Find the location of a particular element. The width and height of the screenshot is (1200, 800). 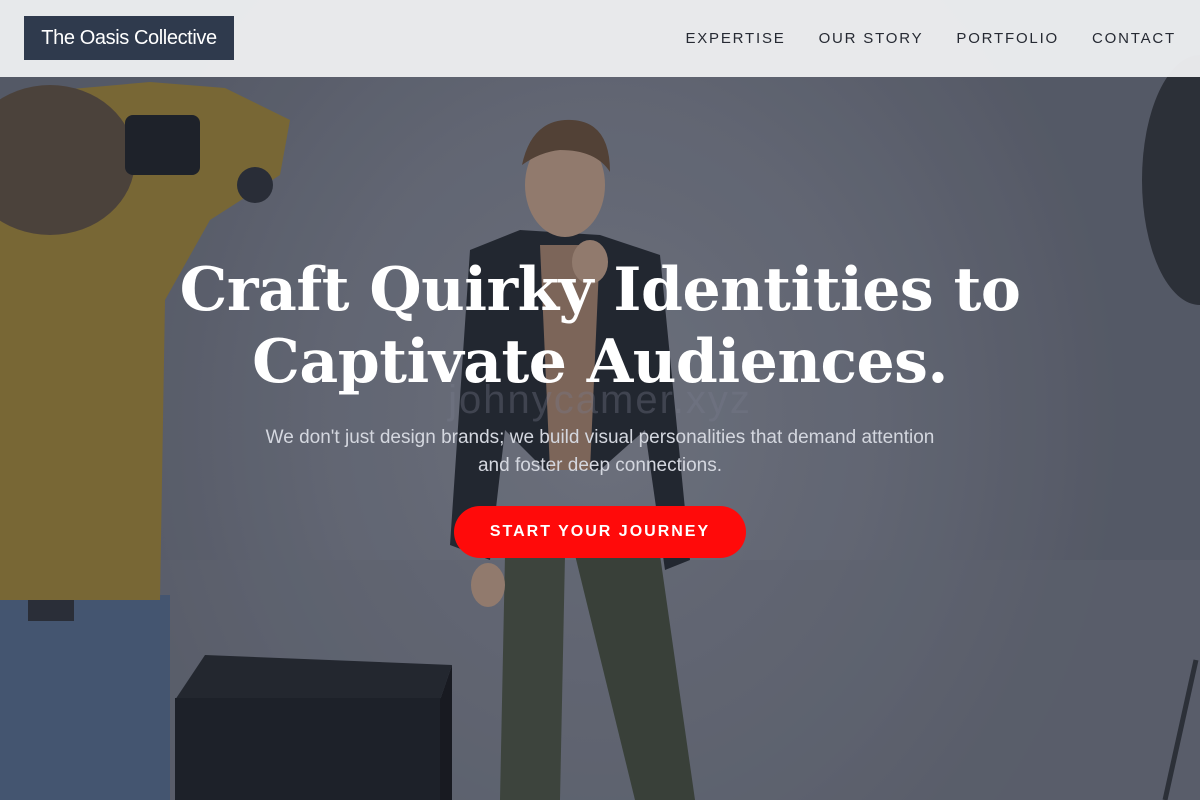

nav-link-portfolio: PORTFOLIO is located at coordinates (1007, 38).